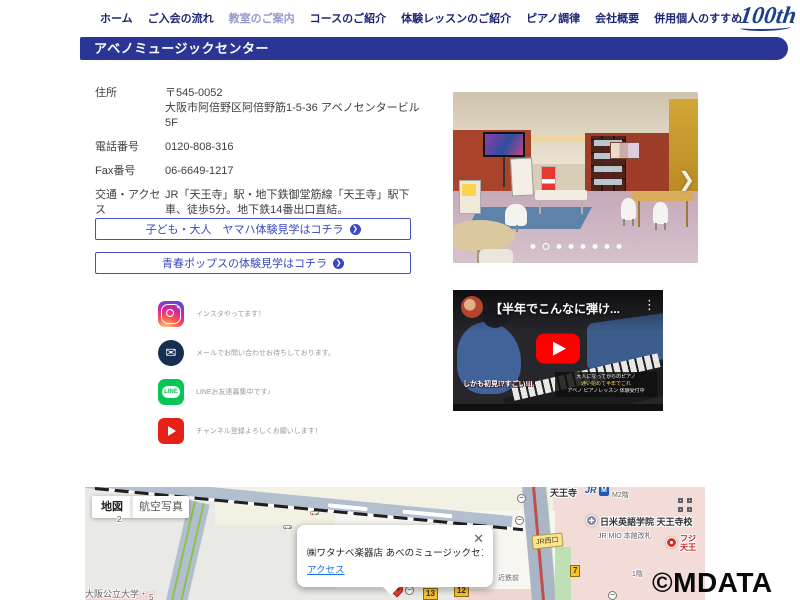 Image resolution: width=800 pixels, height=600 pixels. Describe the element at coordinates (553, 18) in the screenshot. I see `nav-item-piano-tuning: ピアノ調律` at that location.